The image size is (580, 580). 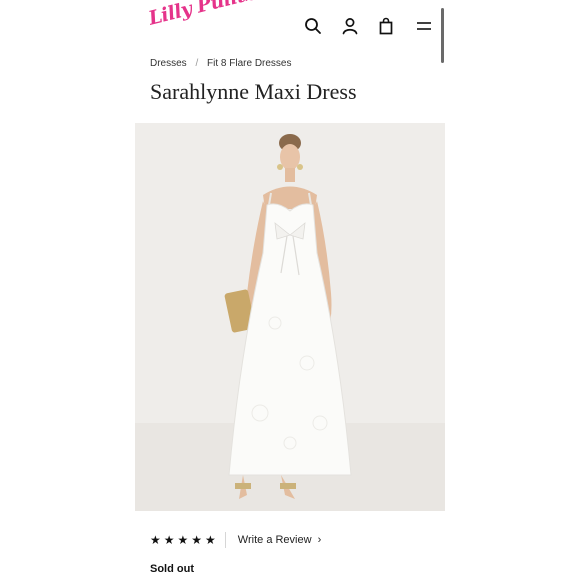 What do you see at coordinates (168, 63) in the screenshot?
I see `breadcrumb-link-dresses: Dresses` at bounding box center [168, 63].